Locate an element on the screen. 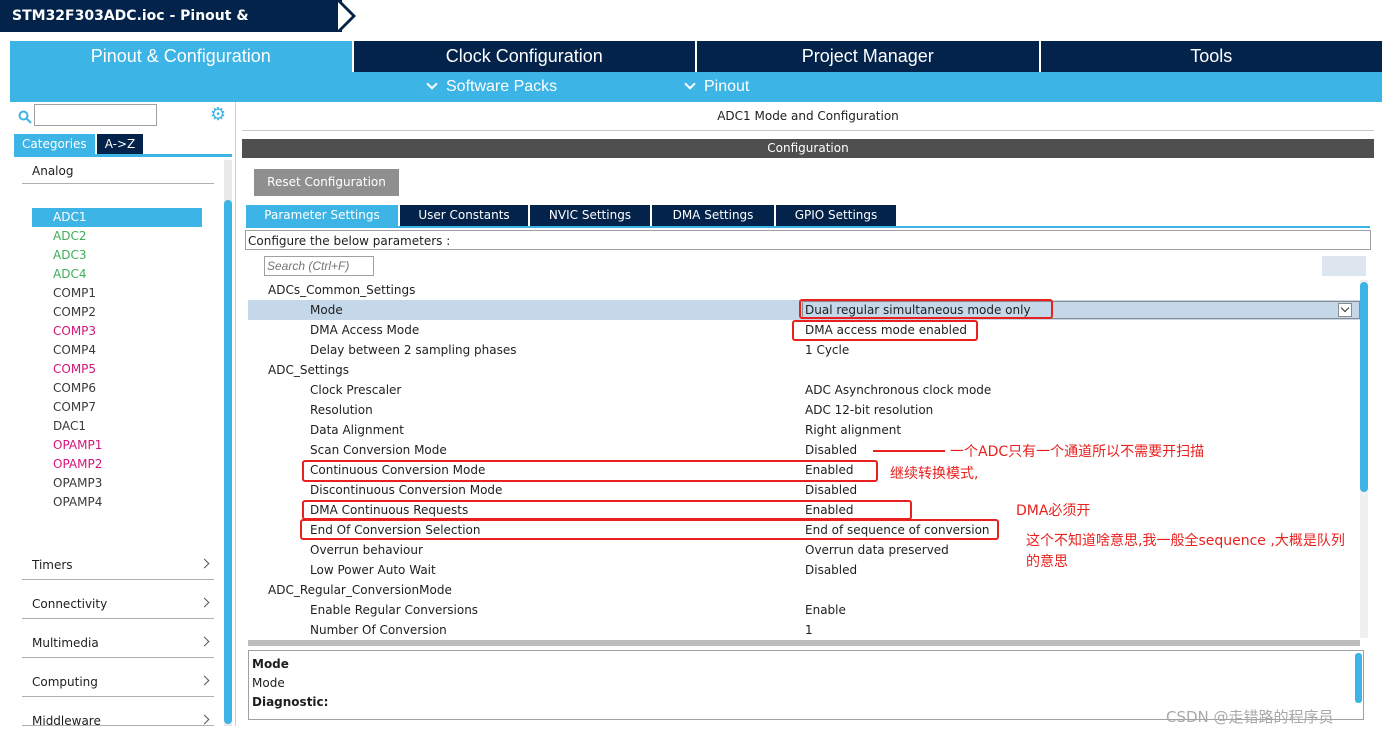 The image size is (1392, 736). param-row: Resolution ADC 12-bit resolution is located at coordinates (804, 410).